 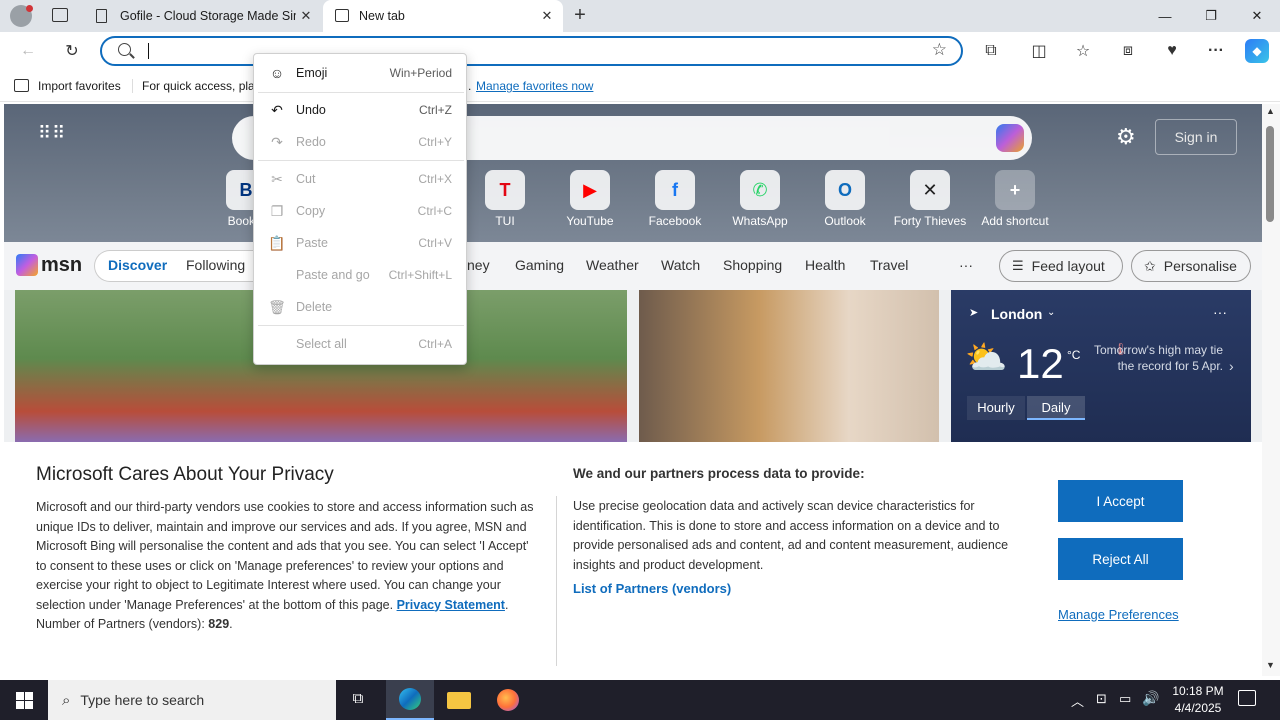 What do you see at coordinates (148, 51) in the screenshot?
I see `address-input` at bounding box center [148, 51].